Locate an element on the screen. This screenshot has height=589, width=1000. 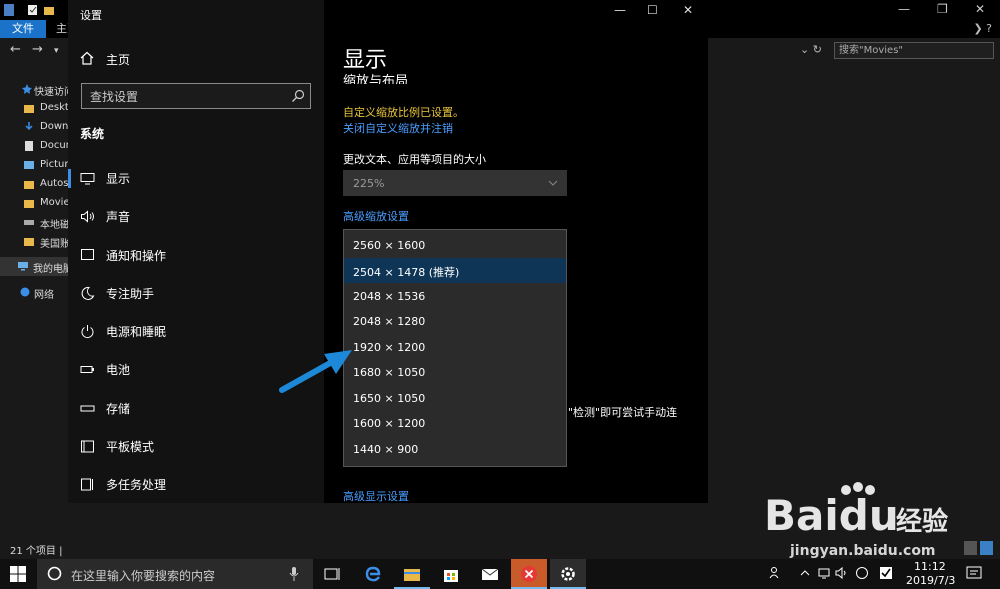
nav-item-notifications: 通知和操作 is located at coordinates (195, 256).